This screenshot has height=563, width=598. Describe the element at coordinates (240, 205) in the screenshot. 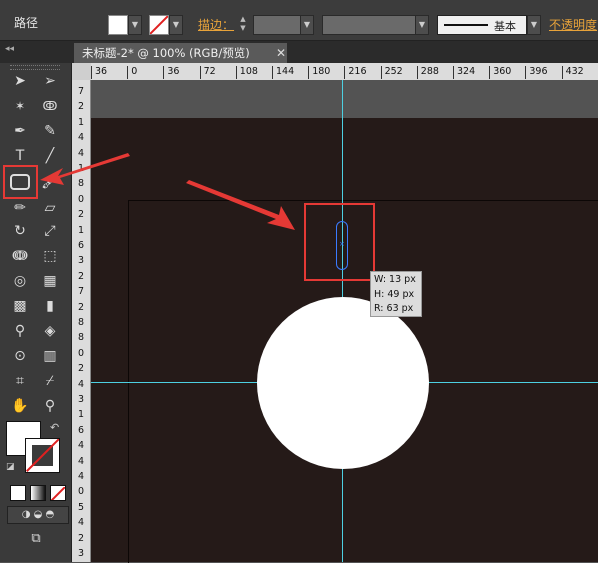

I see `arrow-to-shape` at that location.